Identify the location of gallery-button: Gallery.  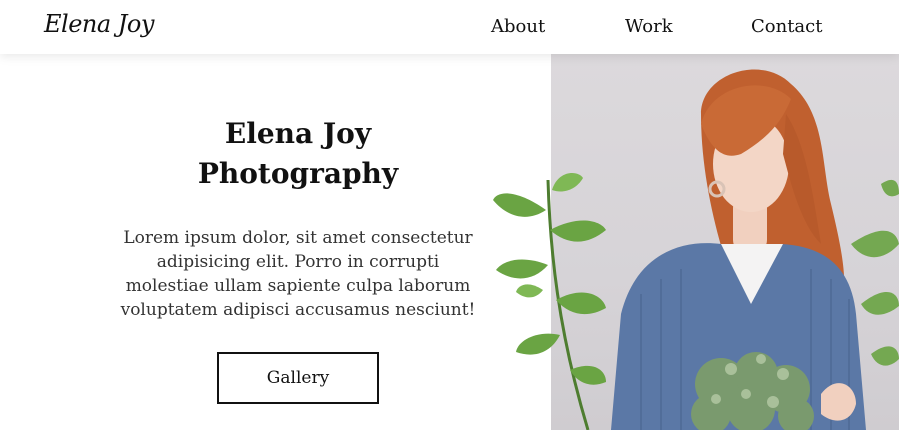
(298, 378).